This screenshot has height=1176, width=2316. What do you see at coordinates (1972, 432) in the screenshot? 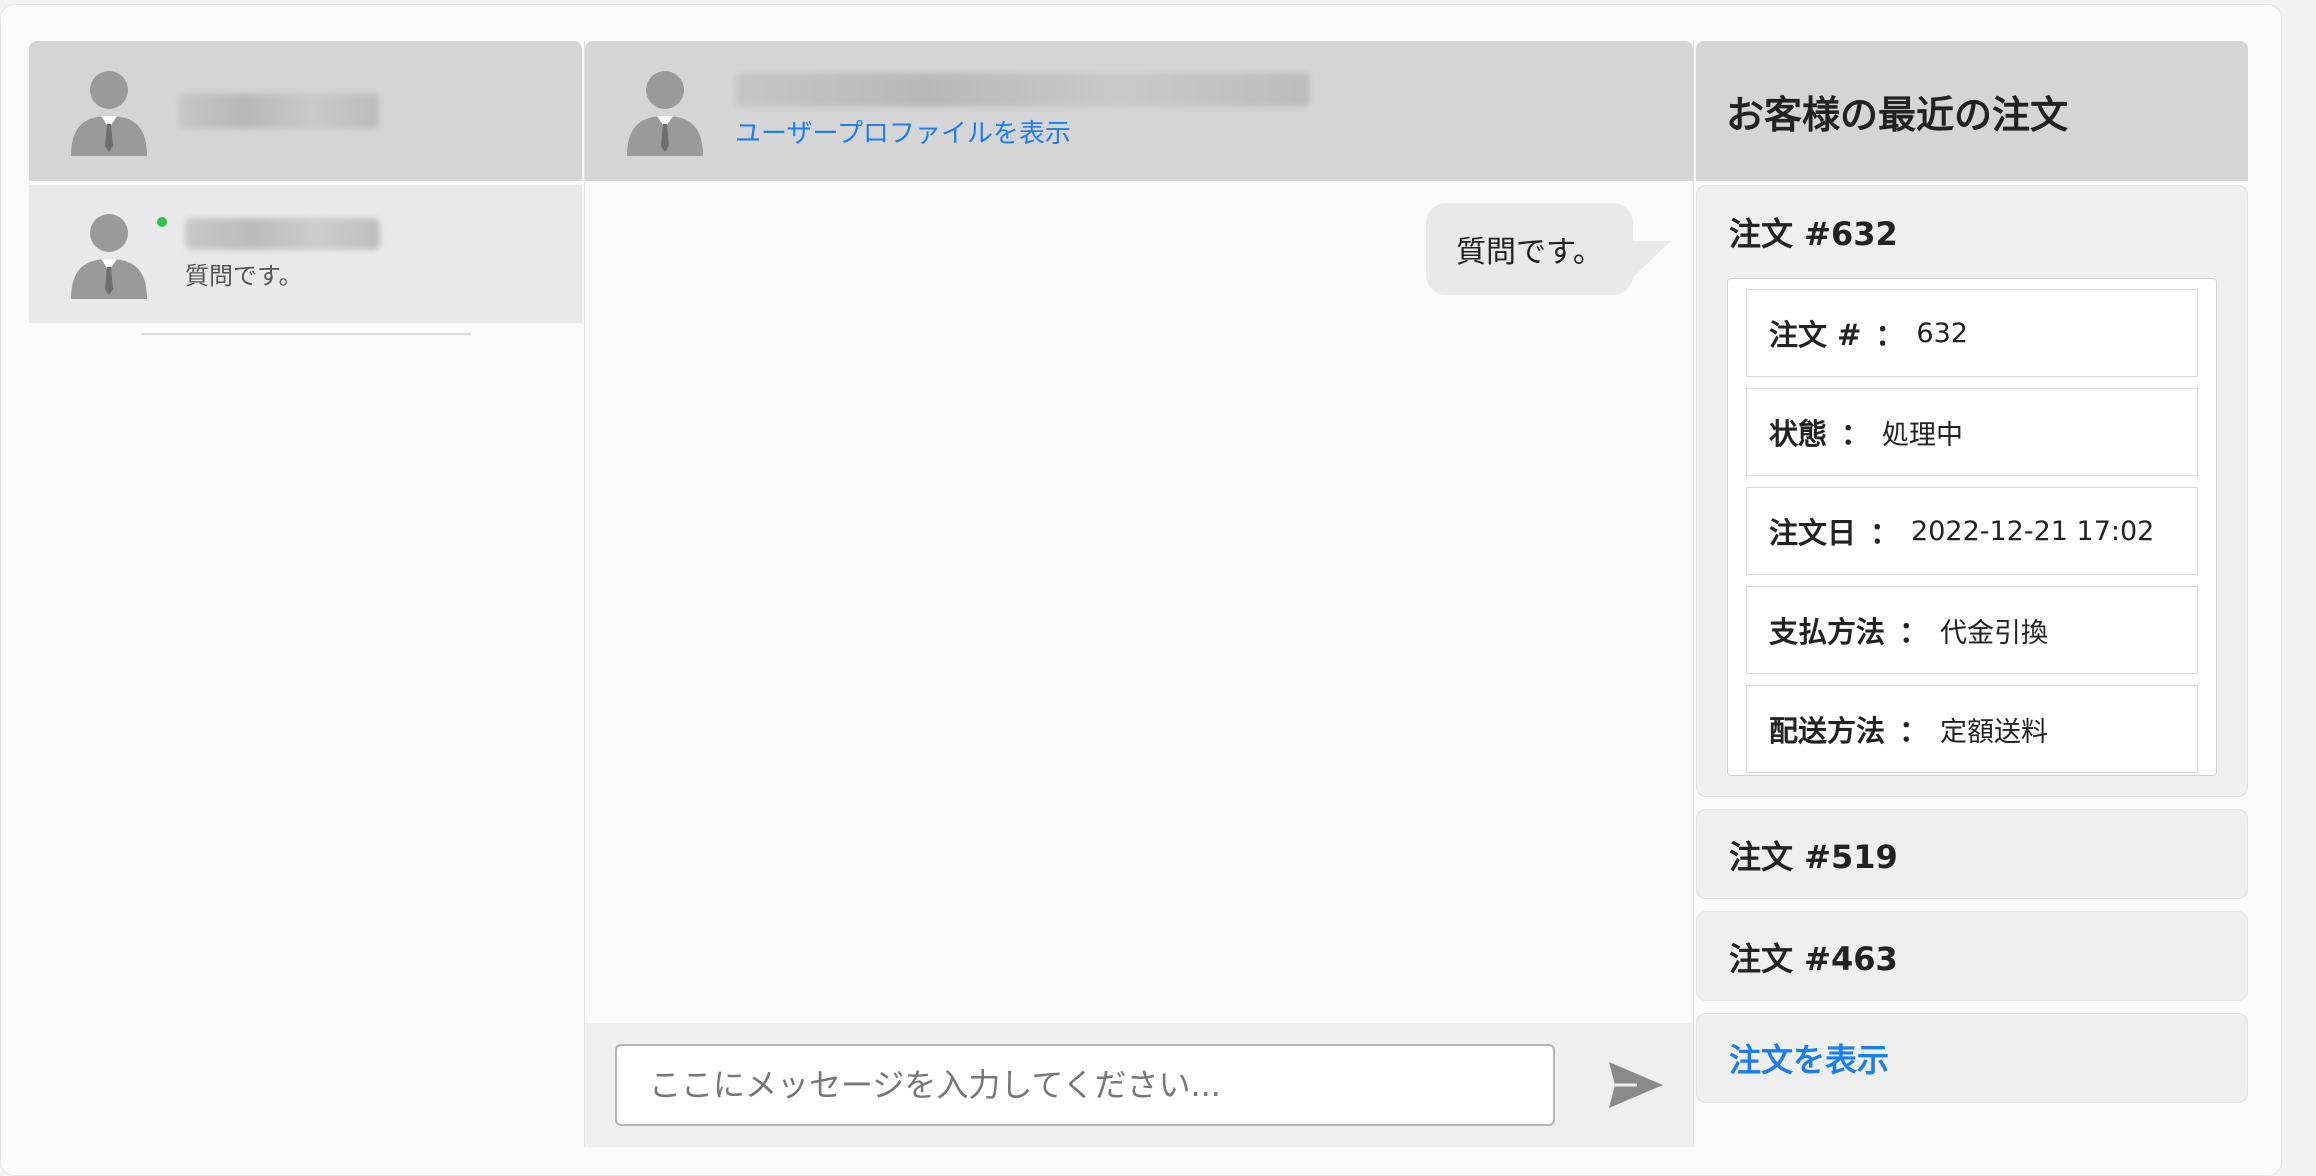
I see `order-detail-row: 状態 ： 処理中` at bounding box center [1972, 432].